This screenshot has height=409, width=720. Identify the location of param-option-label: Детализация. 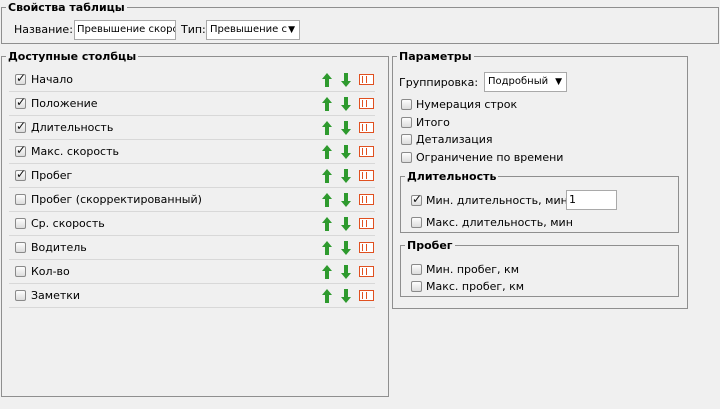
(454, 139).